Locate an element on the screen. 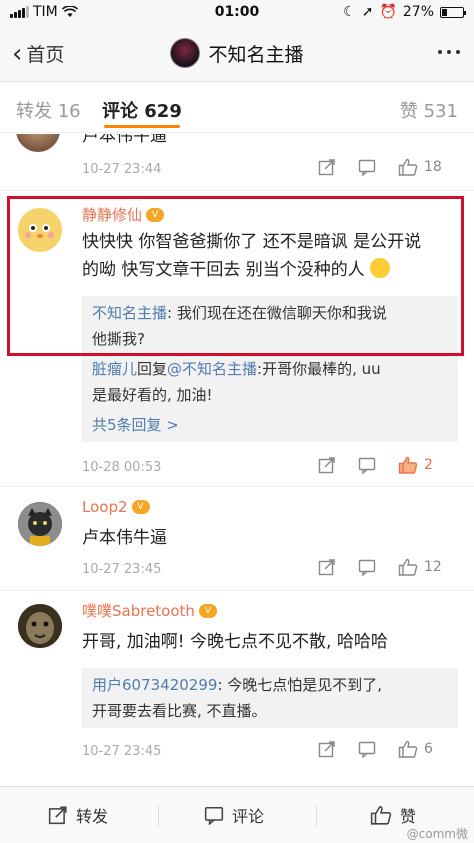 This screenshot has height=843, width=474. like-button: 18 is located at coordinates (420, 167).